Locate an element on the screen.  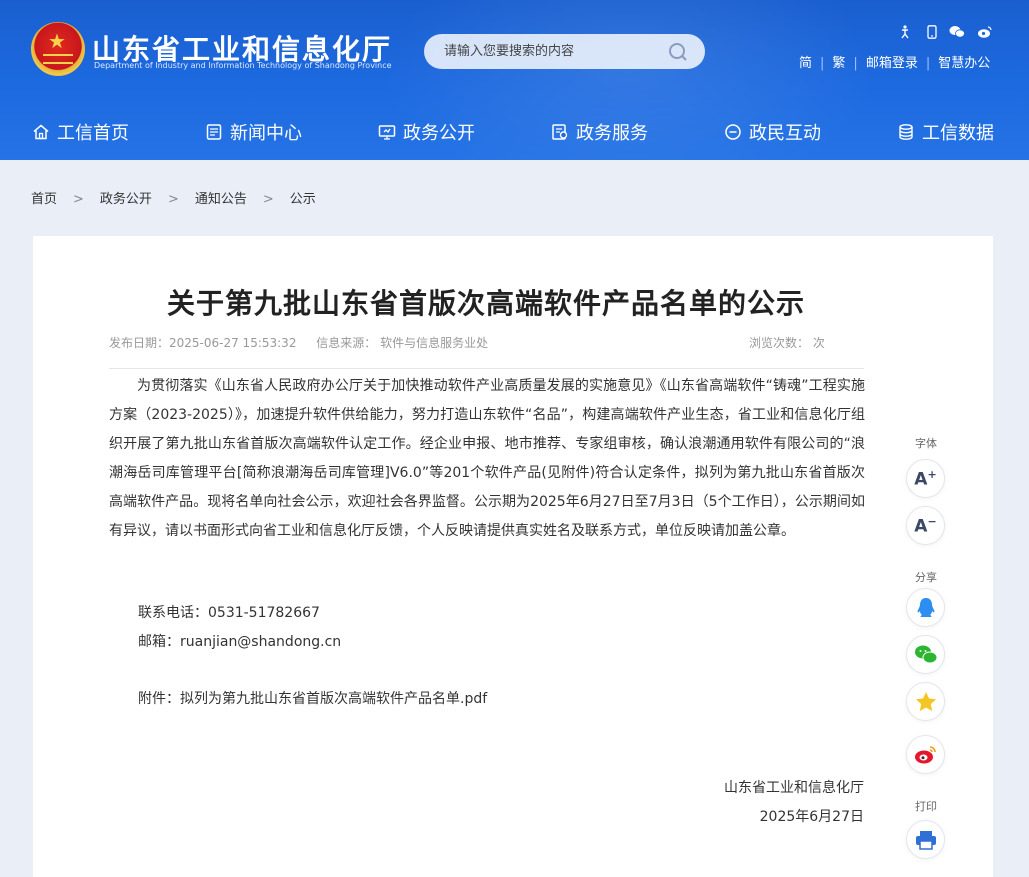
top-links: 简 | 繁 | 邮箱登录 | 智慧办公 is located at coordinates (895, 63).